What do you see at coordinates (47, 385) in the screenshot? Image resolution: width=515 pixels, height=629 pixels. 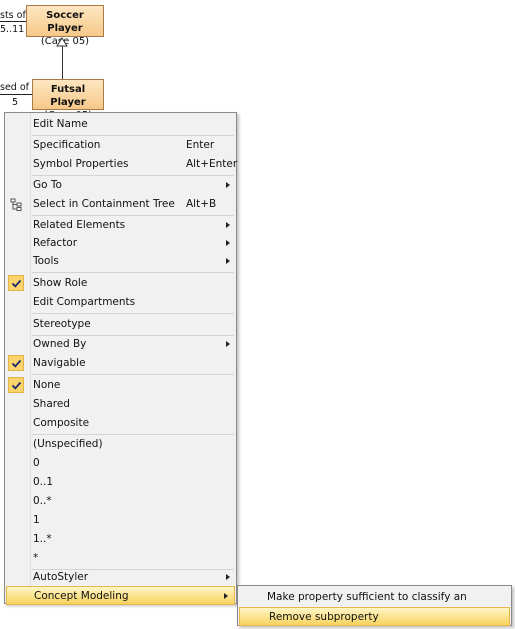 I see `menu-item-label: None` at bounding box center [47, 385].